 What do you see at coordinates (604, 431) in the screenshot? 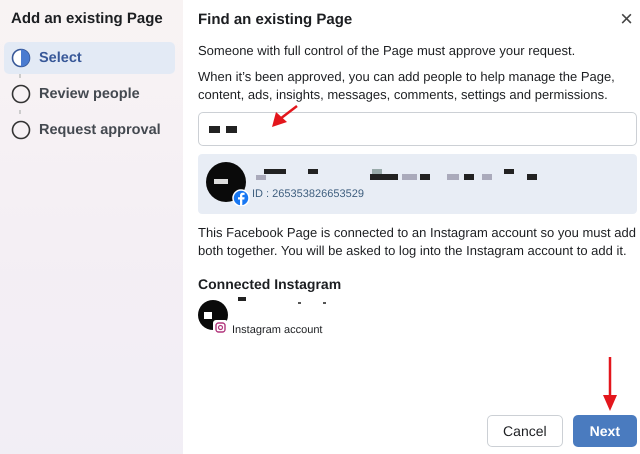
I see `next-button: Next` at bounding box center [604, 431].